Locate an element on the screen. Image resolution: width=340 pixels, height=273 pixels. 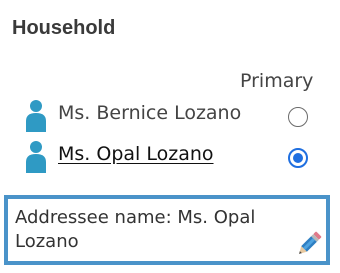
addressee-name-text: Addressee name: Ms. Opal Lozano is located at coordinates (135, 229).